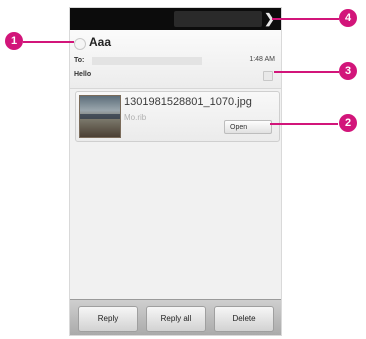  Describe the element at coordinates (177, 116) in the screenshot. I see `attachment-card: 1301981528801_1070.jpg Mo.rib Open` at that location.